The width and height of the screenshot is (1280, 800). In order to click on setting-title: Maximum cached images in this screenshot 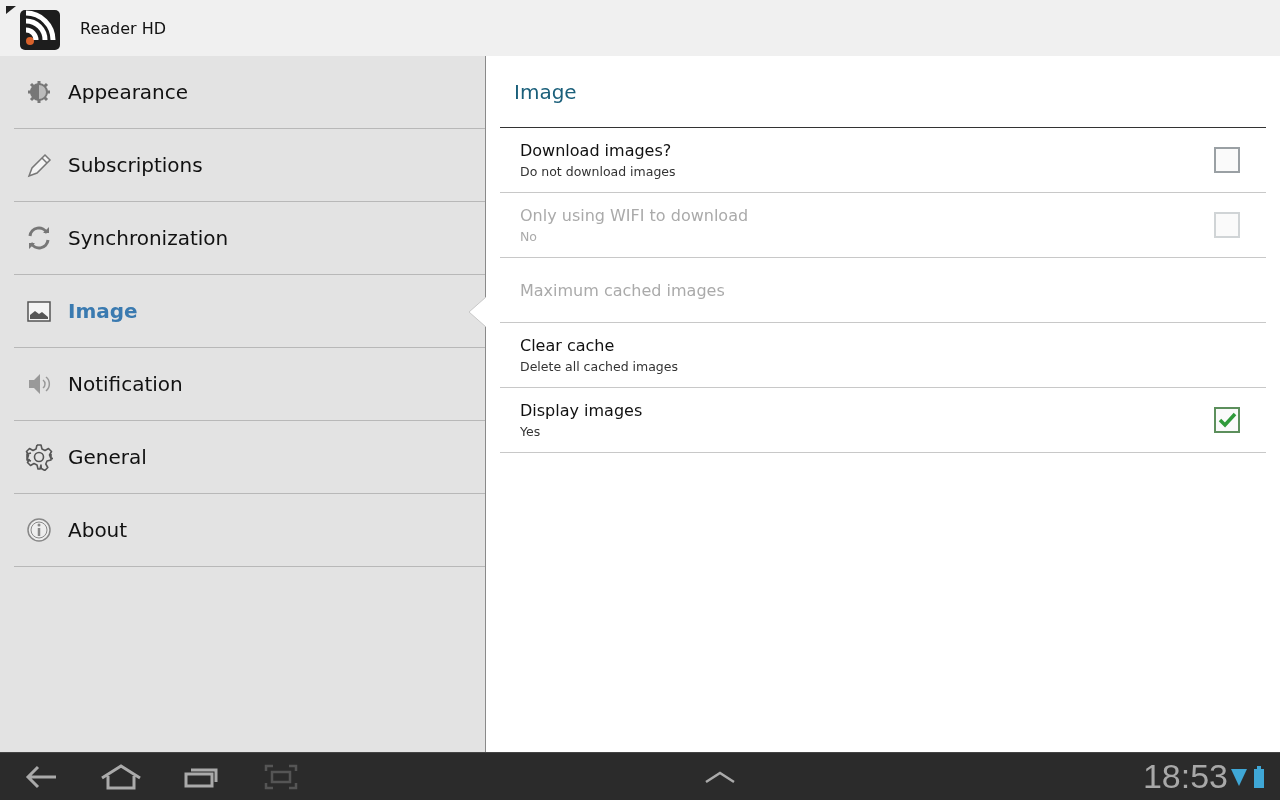, I will do `click(623, 290)`.